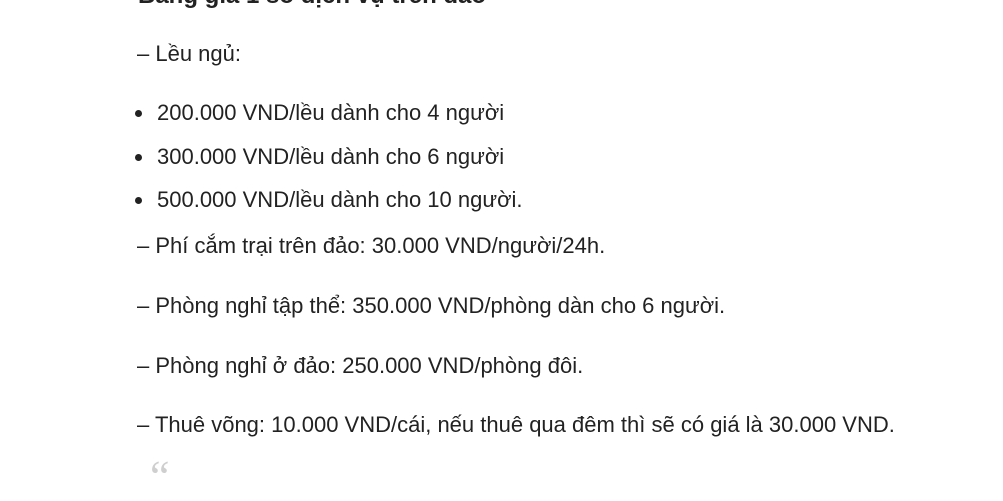 The height and width of the screenshot is (501, 1003). What do you see at coordinates (189, 53) in the screenshot?
I see `tent-label: – Lều ngủ:` at bounding box center [189, 53].